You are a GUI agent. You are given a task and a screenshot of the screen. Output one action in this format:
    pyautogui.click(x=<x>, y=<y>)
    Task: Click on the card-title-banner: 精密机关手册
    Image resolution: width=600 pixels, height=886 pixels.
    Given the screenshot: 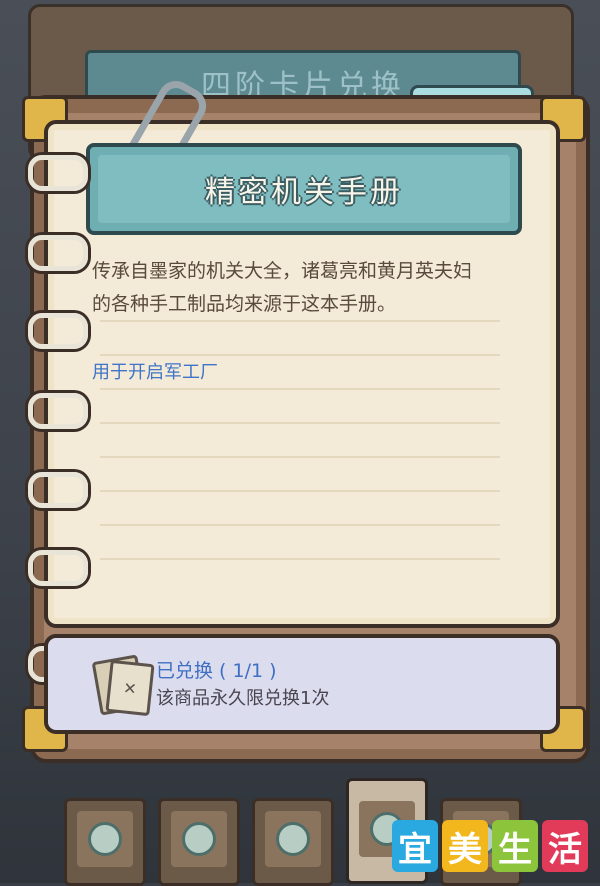 What is the action you would take?
    pyautogui.click(x=304, y=189)
    